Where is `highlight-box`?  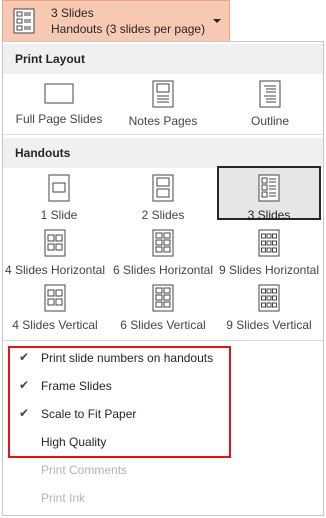 highlight-box is located at coordinates (119, 402).